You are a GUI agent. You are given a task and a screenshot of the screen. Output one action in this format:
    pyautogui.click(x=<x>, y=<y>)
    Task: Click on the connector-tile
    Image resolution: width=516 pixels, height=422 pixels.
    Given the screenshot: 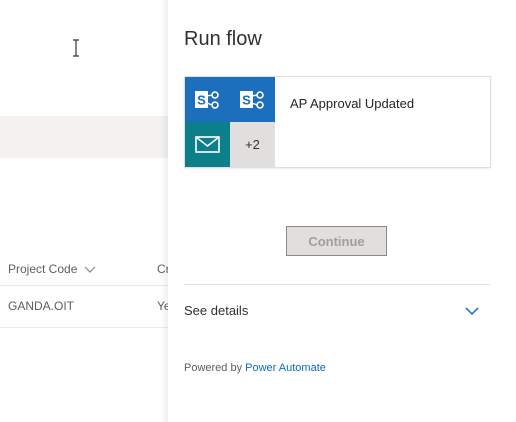 What is the action you would take?
    pyautogui.click(x=207, y=144)
    